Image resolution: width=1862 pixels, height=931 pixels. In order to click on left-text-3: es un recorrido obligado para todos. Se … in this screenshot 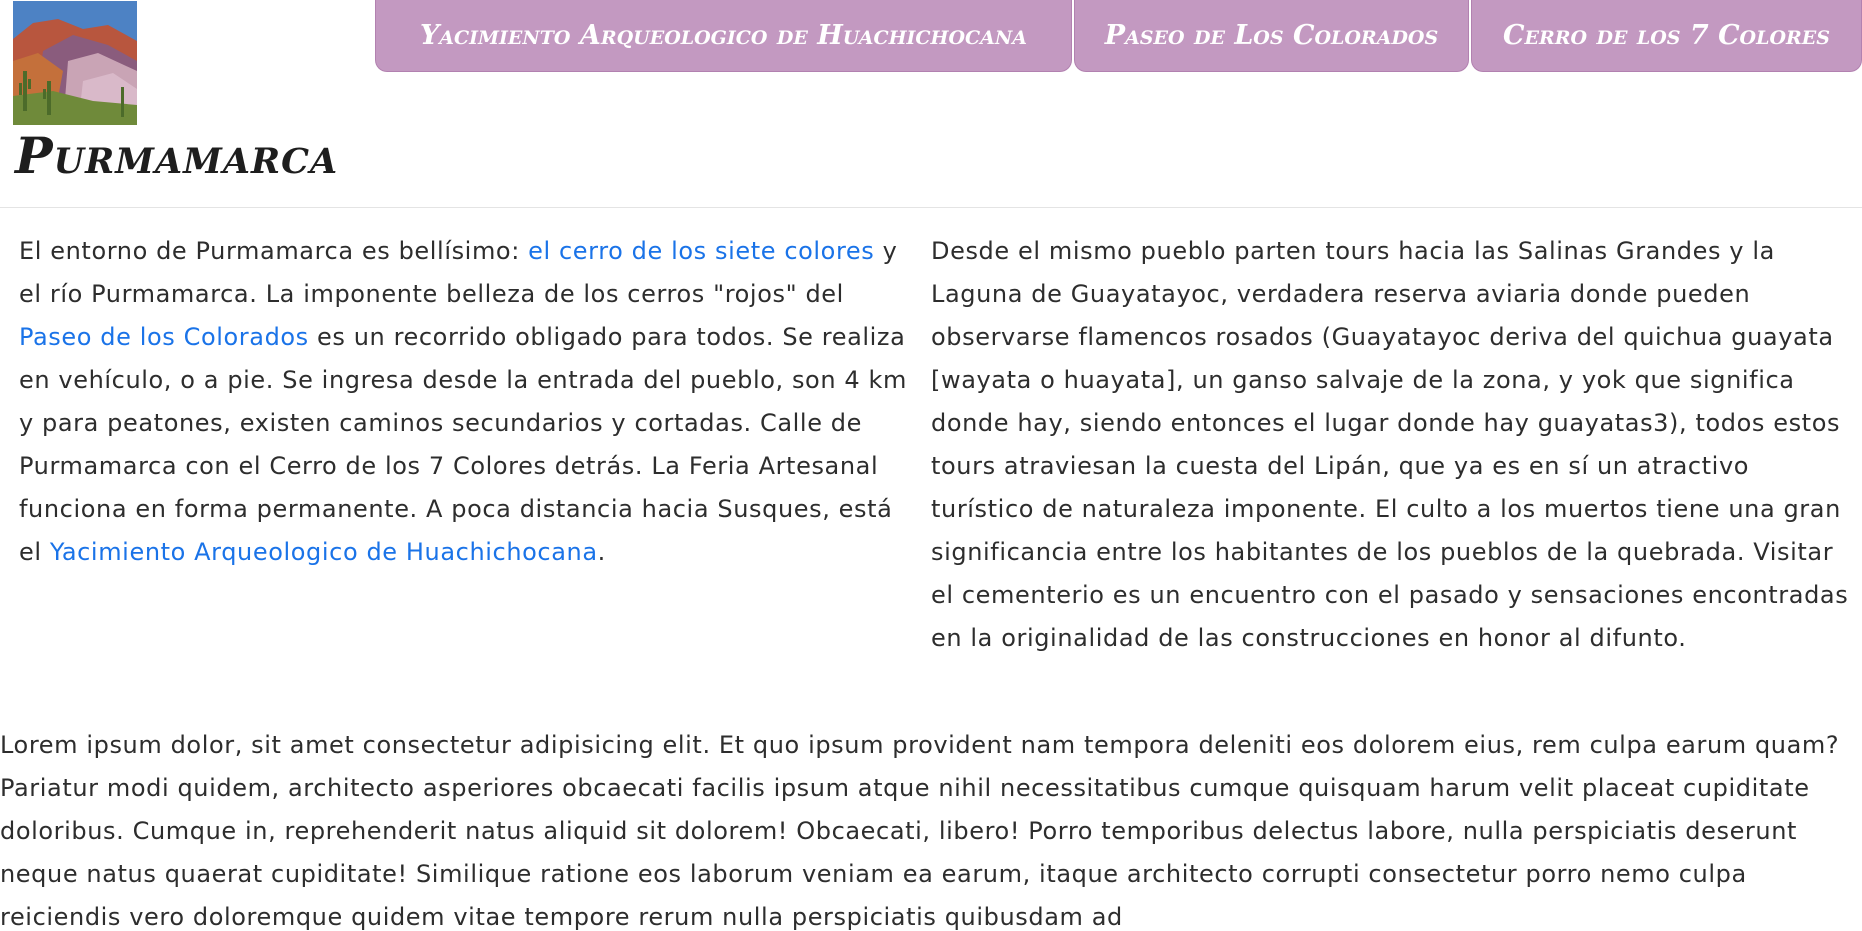, I will do `click(463, 444)`.